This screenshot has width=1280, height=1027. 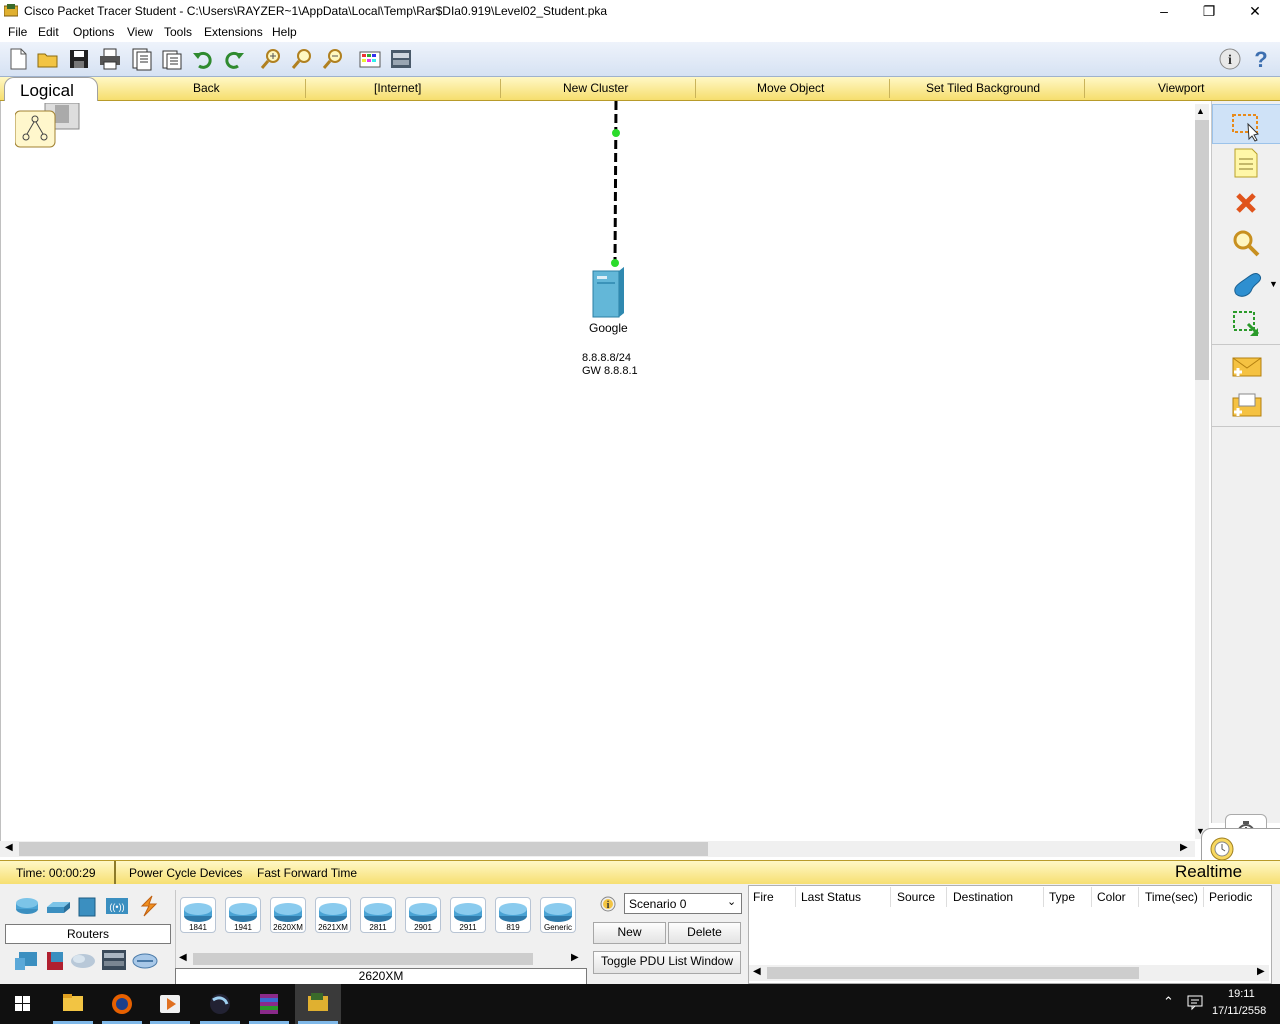 What do you see at coordinates (370, 59) in the screenshot?
I see `palette-icon` at bounding box center [370, 59].